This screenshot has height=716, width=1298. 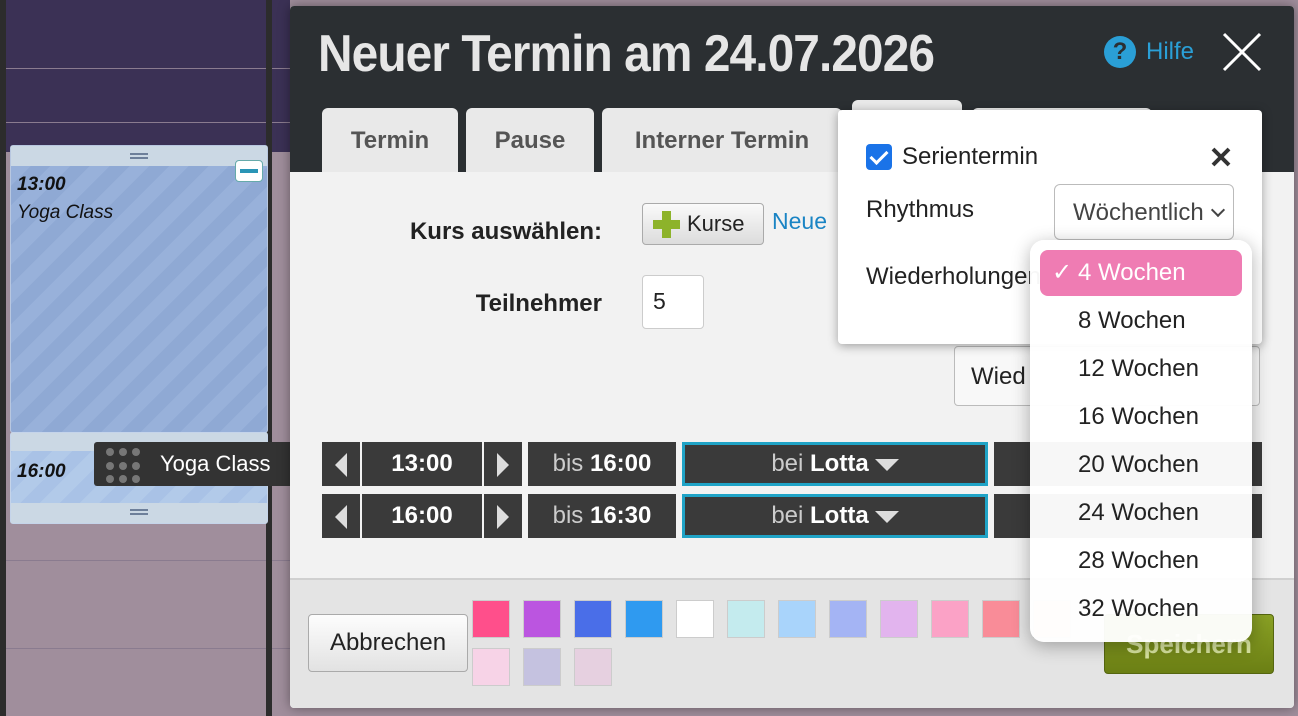 What do you see at coordinates (505, 231) in the screenshot?
I see `kurs-label: Kurs auswählen:` at bounding box center [505, 231].